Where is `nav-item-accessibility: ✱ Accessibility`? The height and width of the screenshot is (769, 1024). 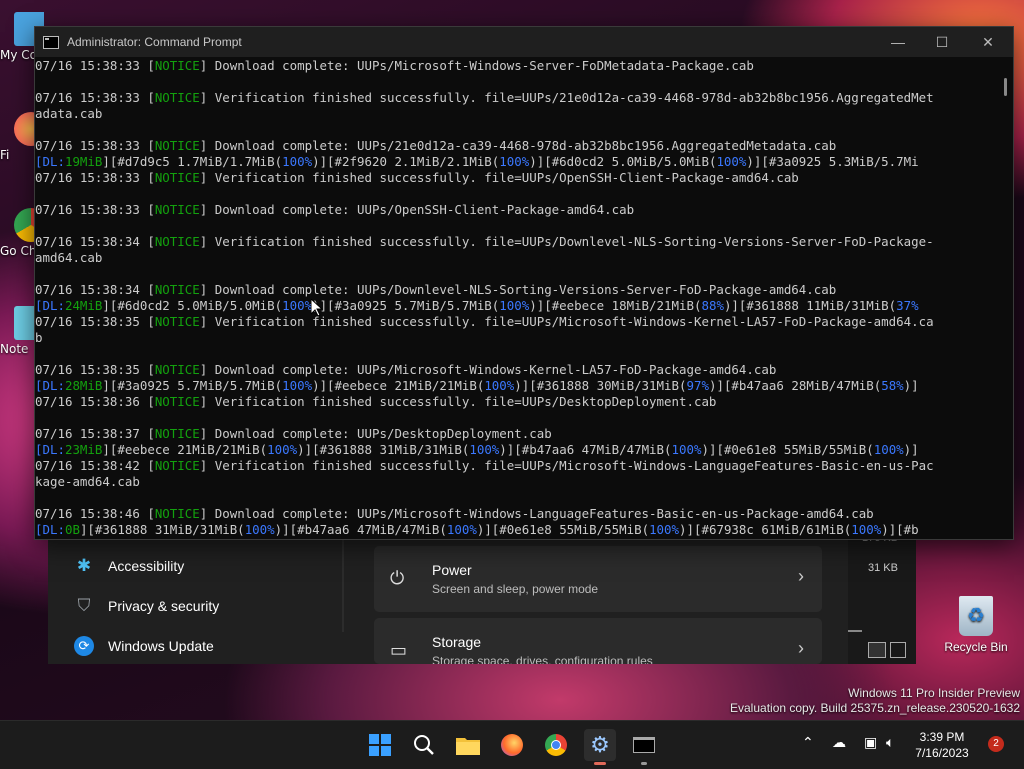 nav-item-accessibility: ✱ Accessibility is located at coordinates (129, 566).